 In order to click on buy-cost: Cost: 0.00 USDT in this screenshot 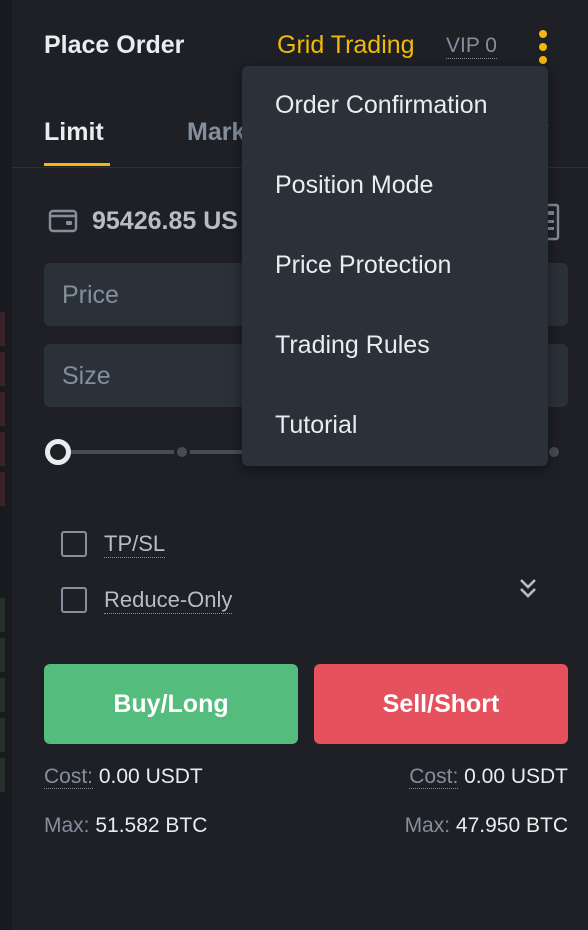, I will do `click(123, 777)`.